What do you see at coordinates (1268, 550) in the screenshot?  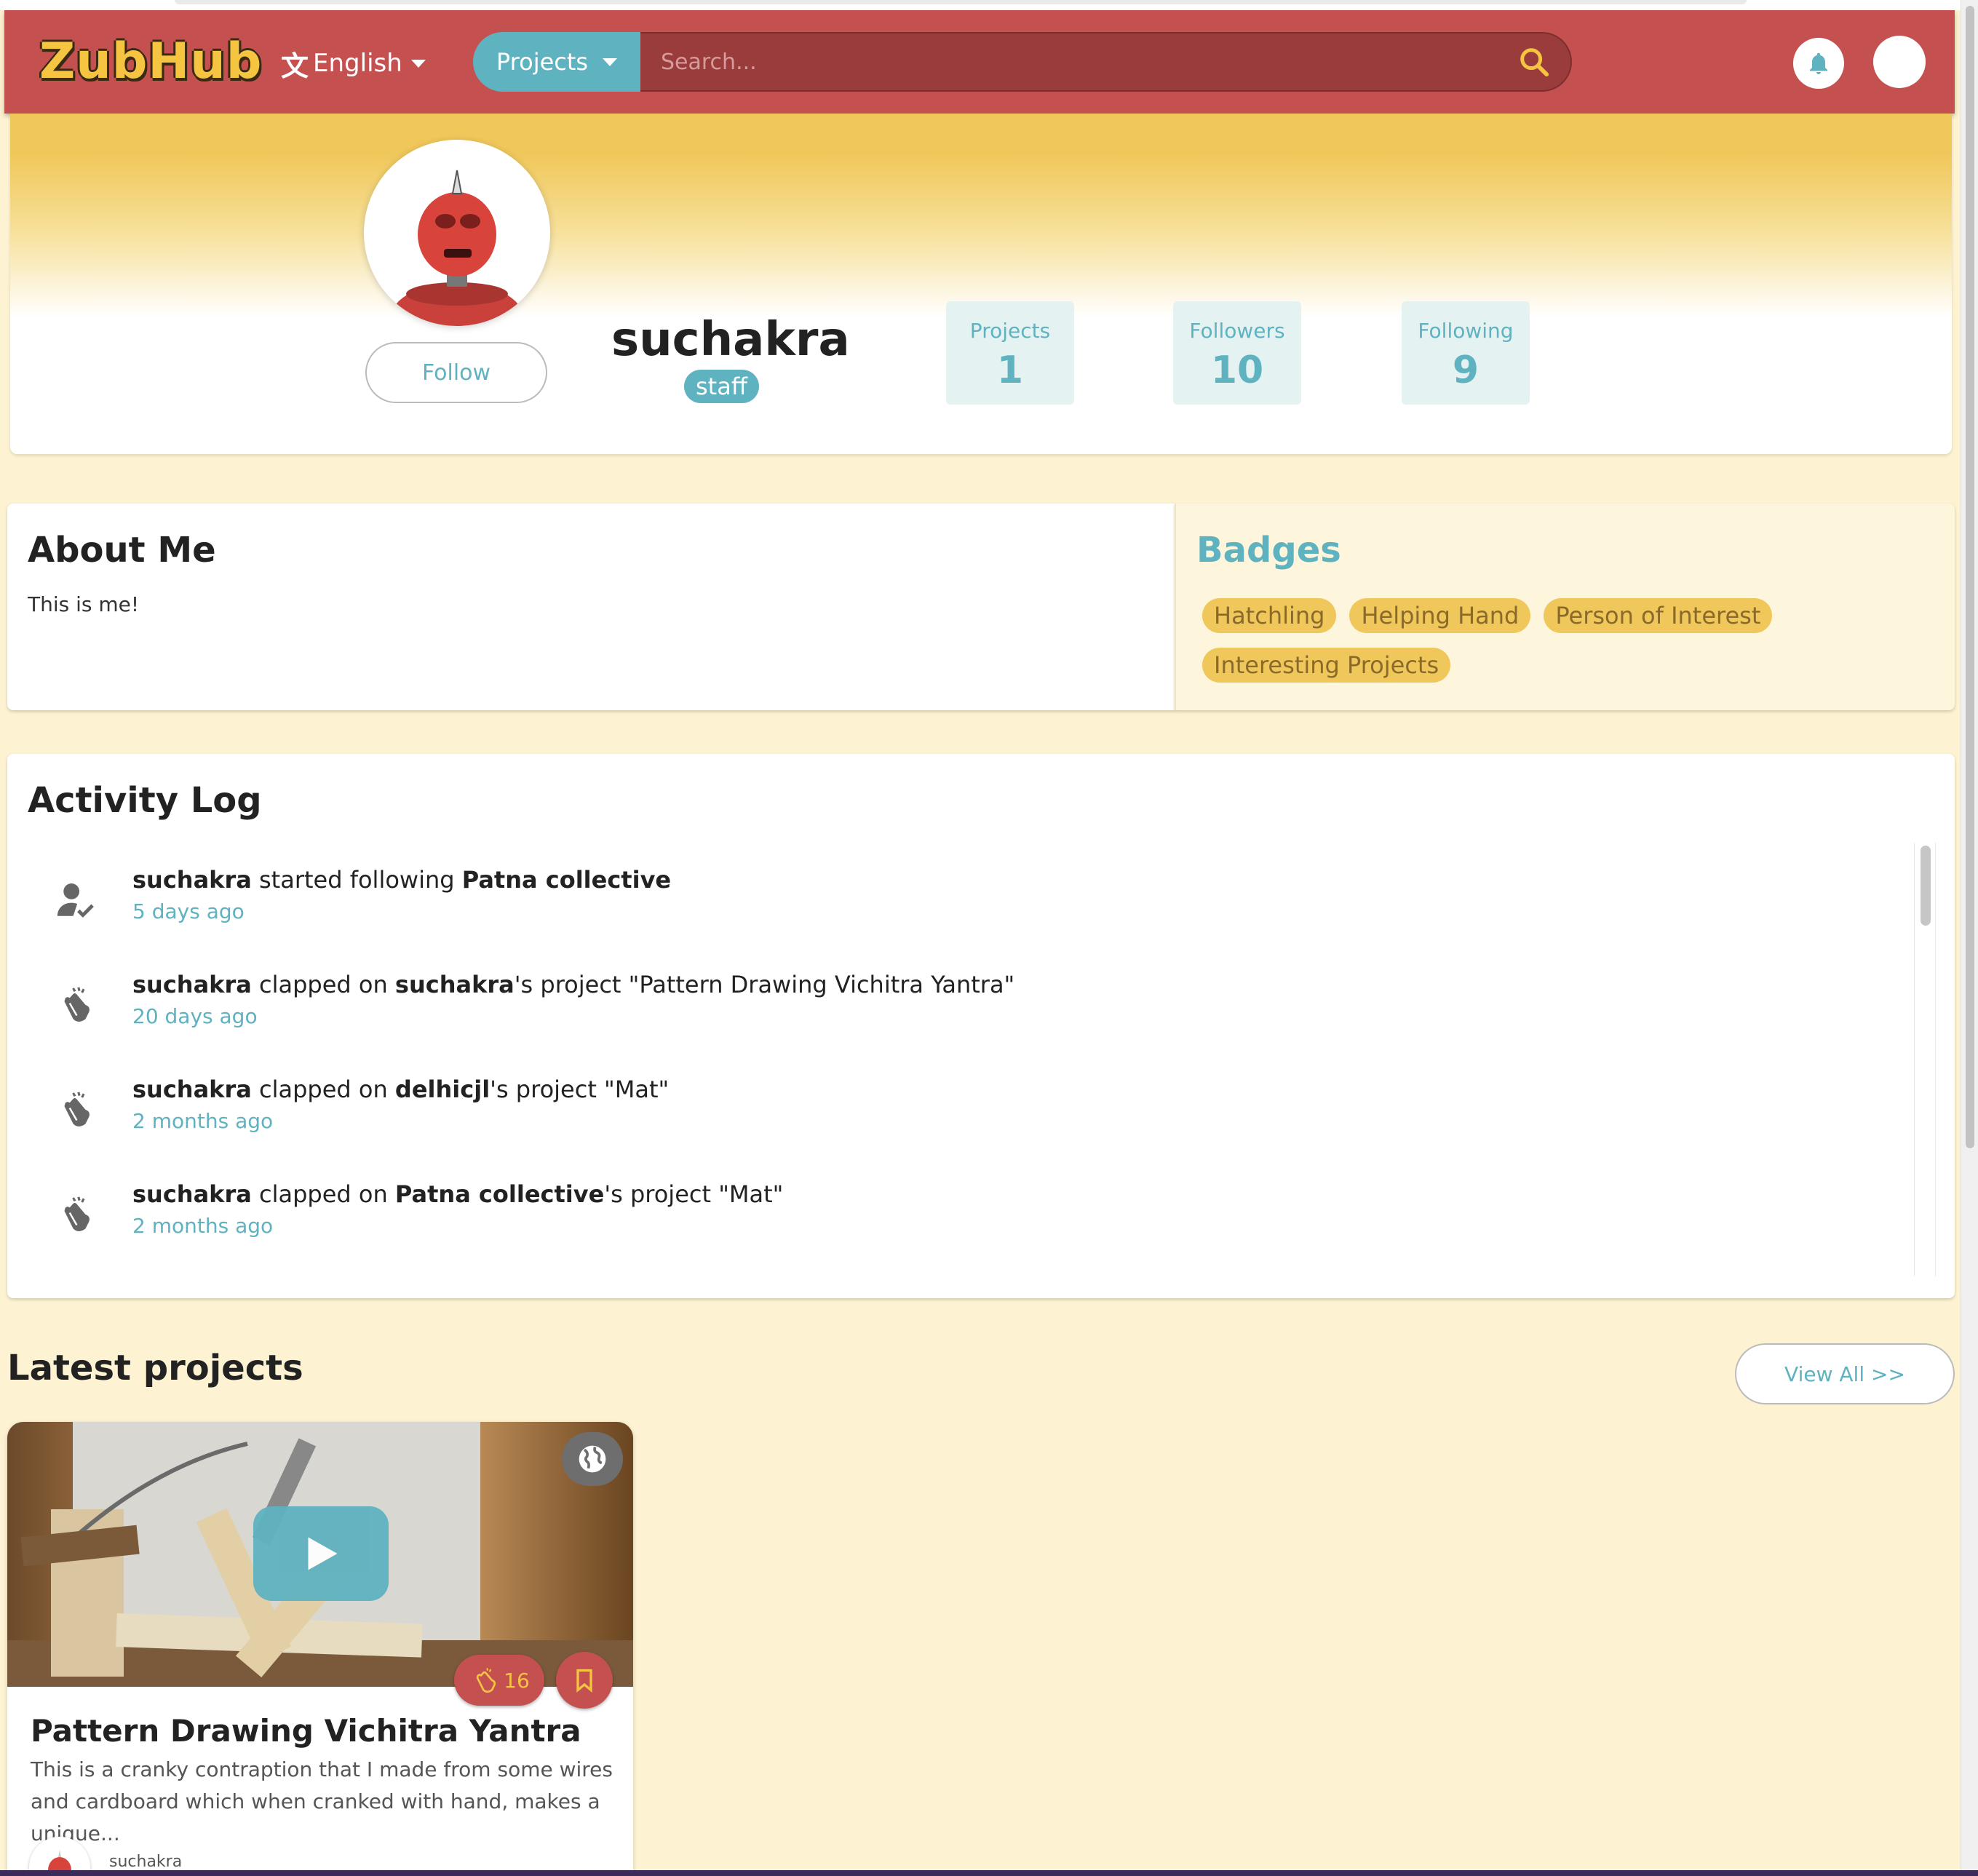 I see `badges-title: Badges` at bounding box center [1268, 550].